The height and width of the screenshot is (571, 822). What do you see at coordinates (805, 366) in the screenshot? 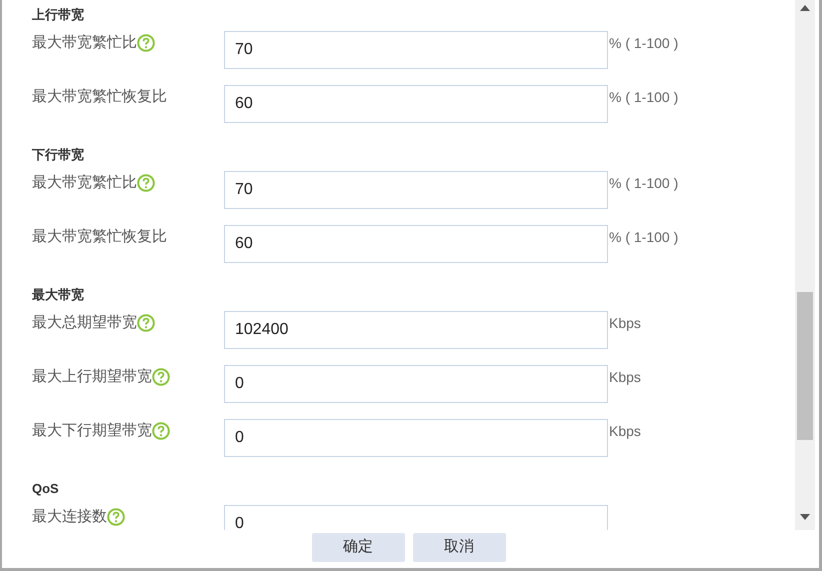
I see `scroll-thumb` at bounding box center [805, 366].